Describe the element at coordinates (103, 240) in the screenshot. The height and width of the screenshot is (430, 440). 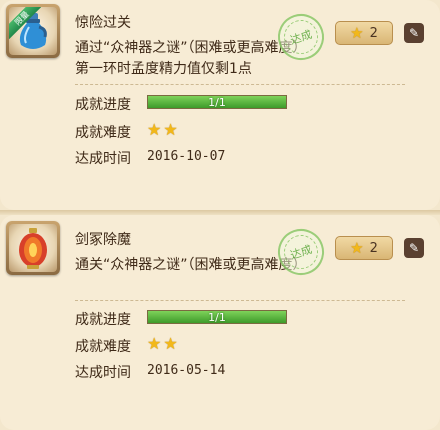
I see `achievement-title: 剑冢除魔` at that location.